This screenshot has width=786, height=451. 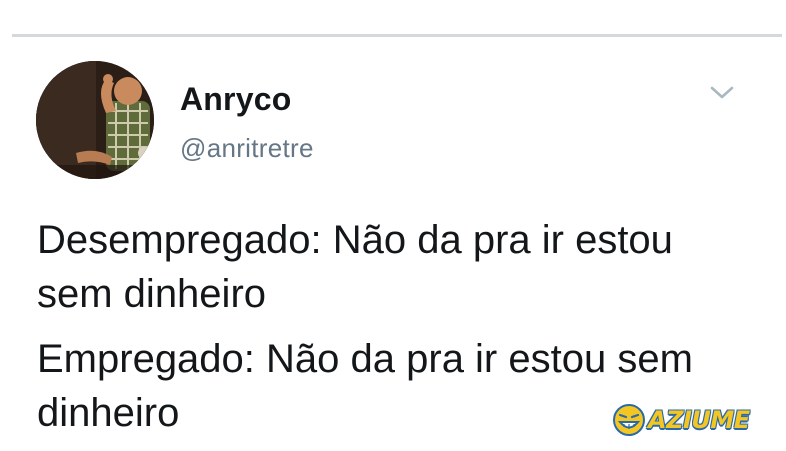 What do you see at coordinates (235, 99) in the screenshot?
I see `author-name: Anryco` at bounding box center [235, 99].